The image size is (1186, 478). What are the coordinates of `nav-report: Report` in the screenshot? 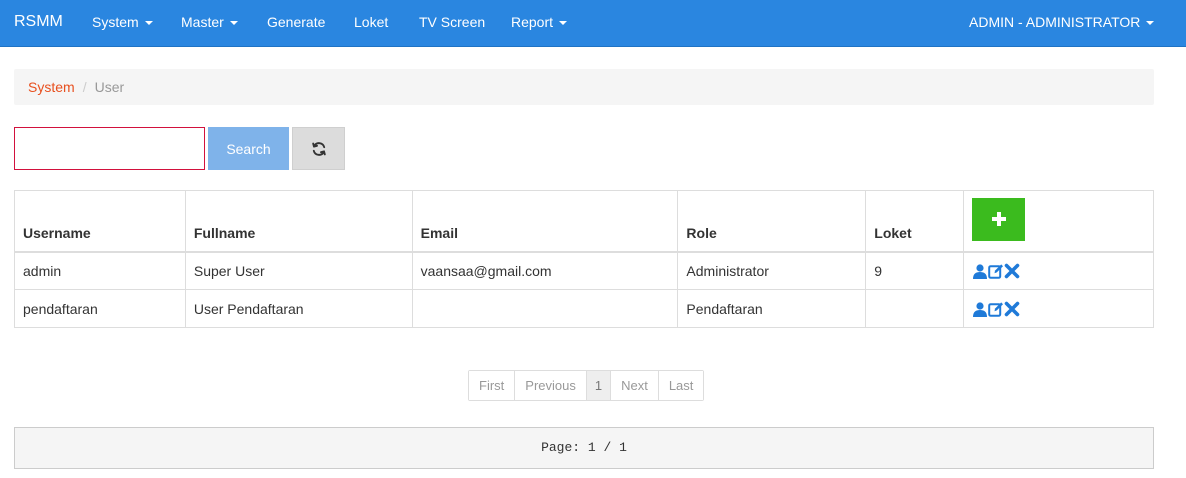 It's located at (539, 22).